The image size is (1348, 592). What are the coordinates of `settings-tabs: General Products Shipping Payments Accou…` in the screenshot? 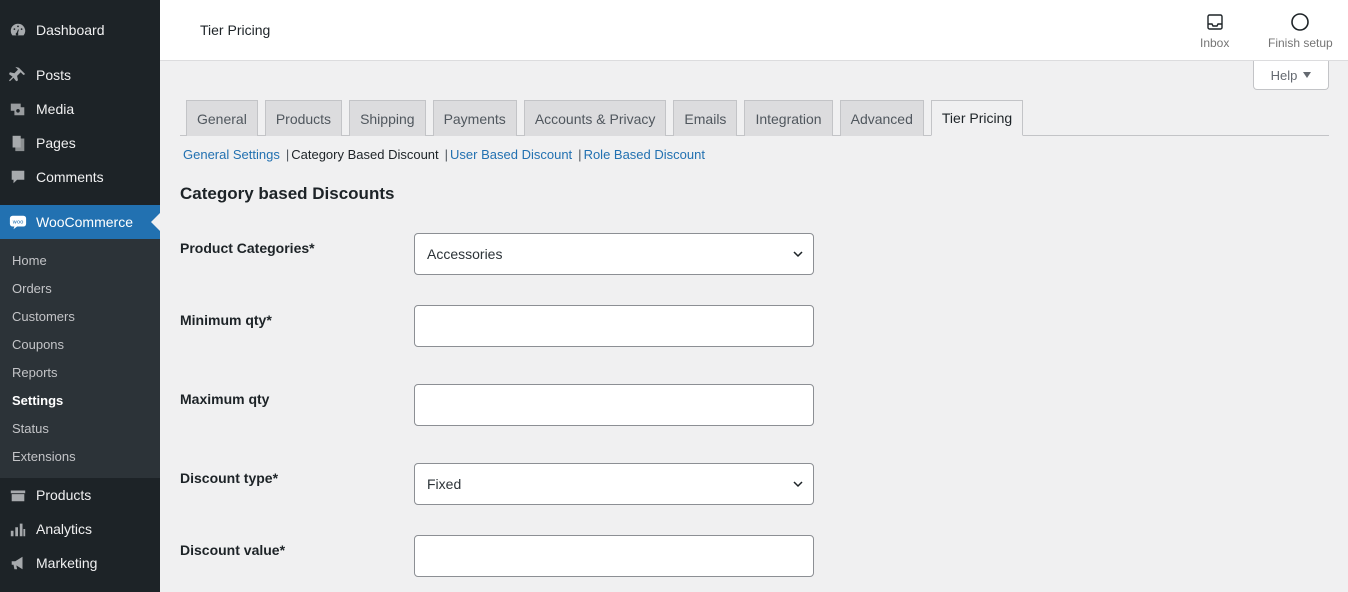 It's located at (608, 118).